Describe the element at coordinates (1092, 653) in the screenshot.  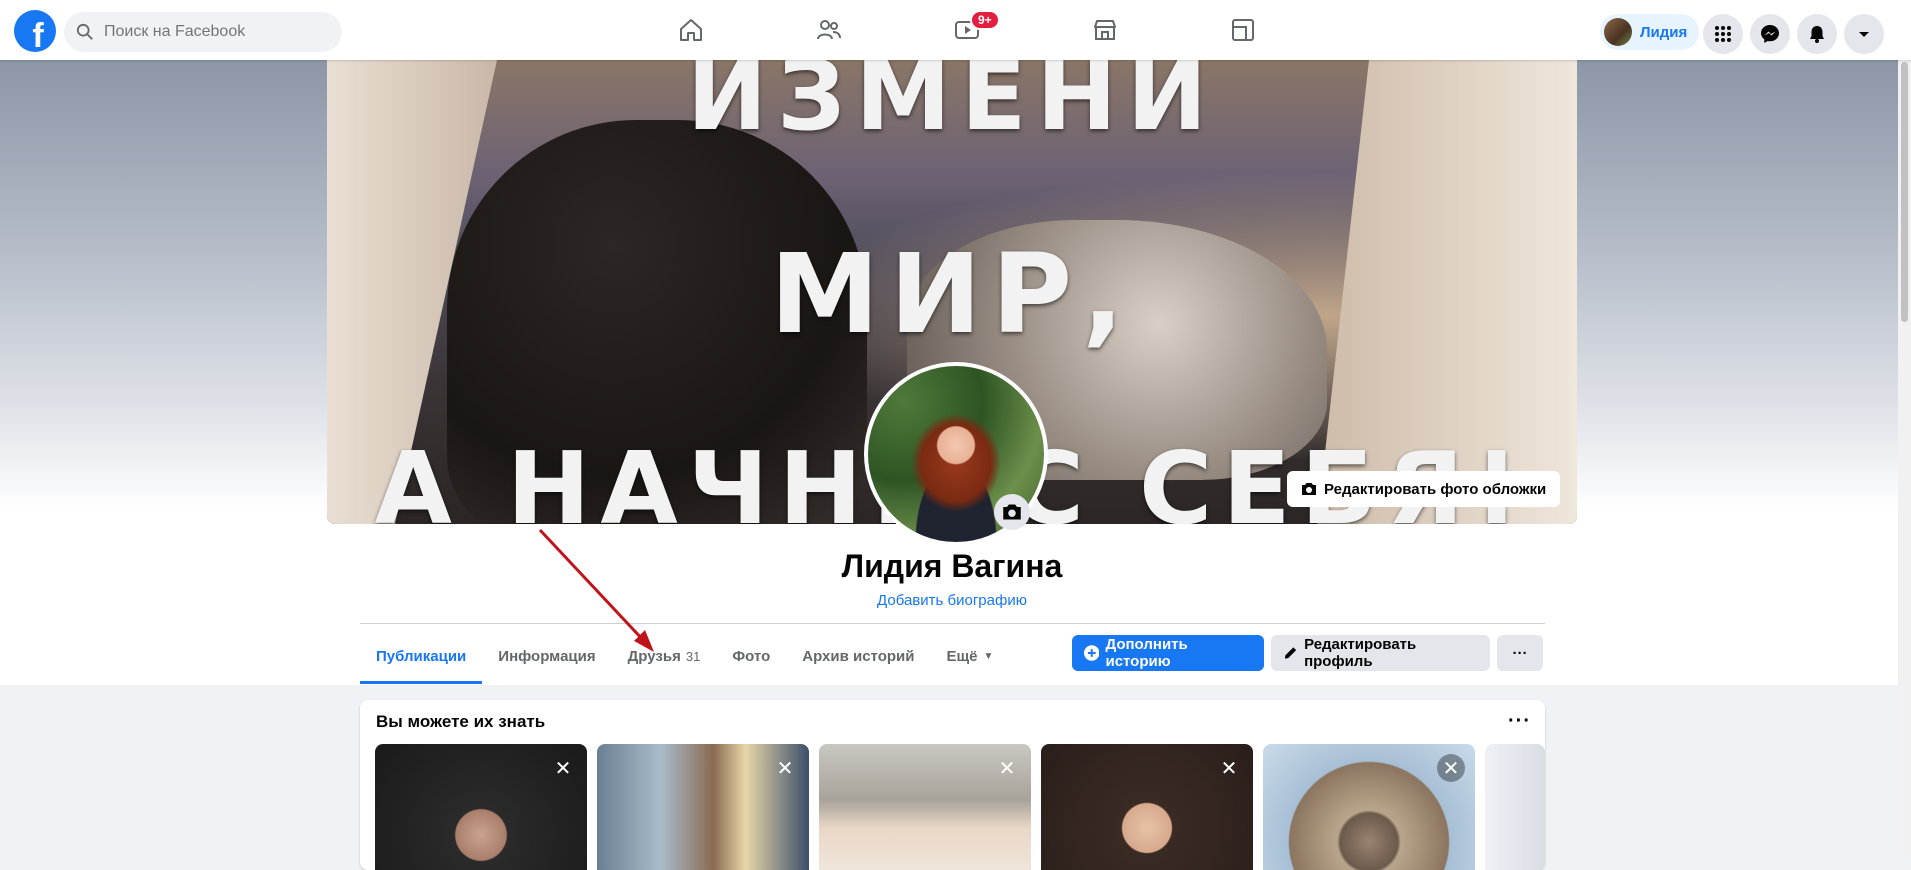
I see `plus-circle-icon` at that location.